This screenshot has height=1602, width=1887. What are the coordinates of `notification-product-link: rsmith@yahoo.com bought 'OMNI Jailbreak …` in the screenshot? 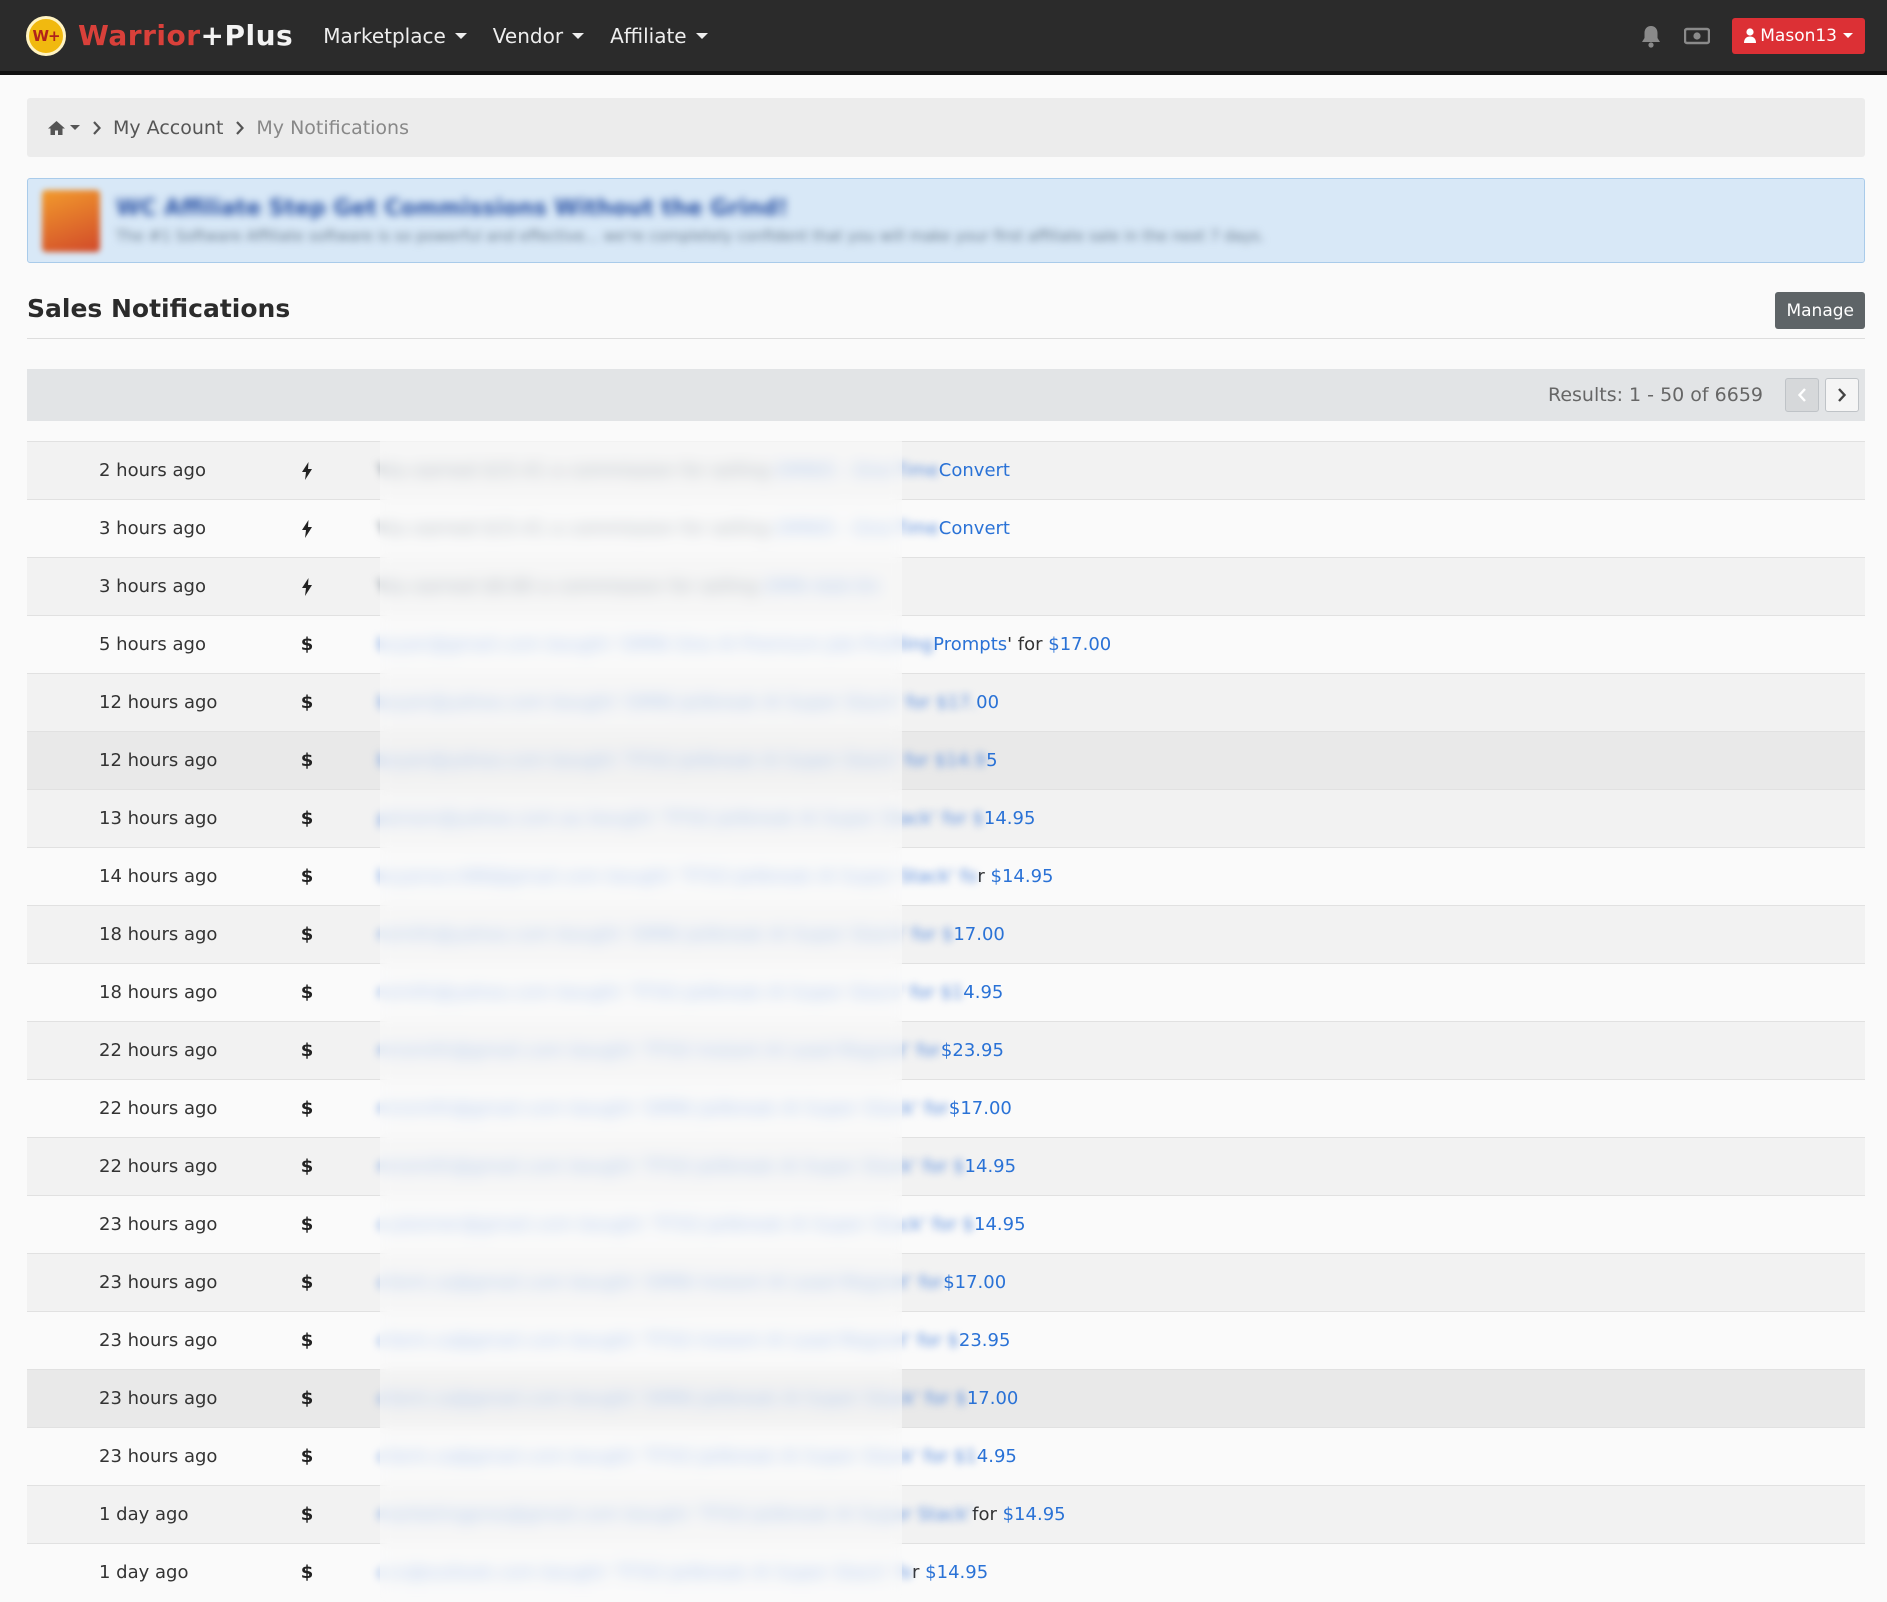 It's located at (665, 934).